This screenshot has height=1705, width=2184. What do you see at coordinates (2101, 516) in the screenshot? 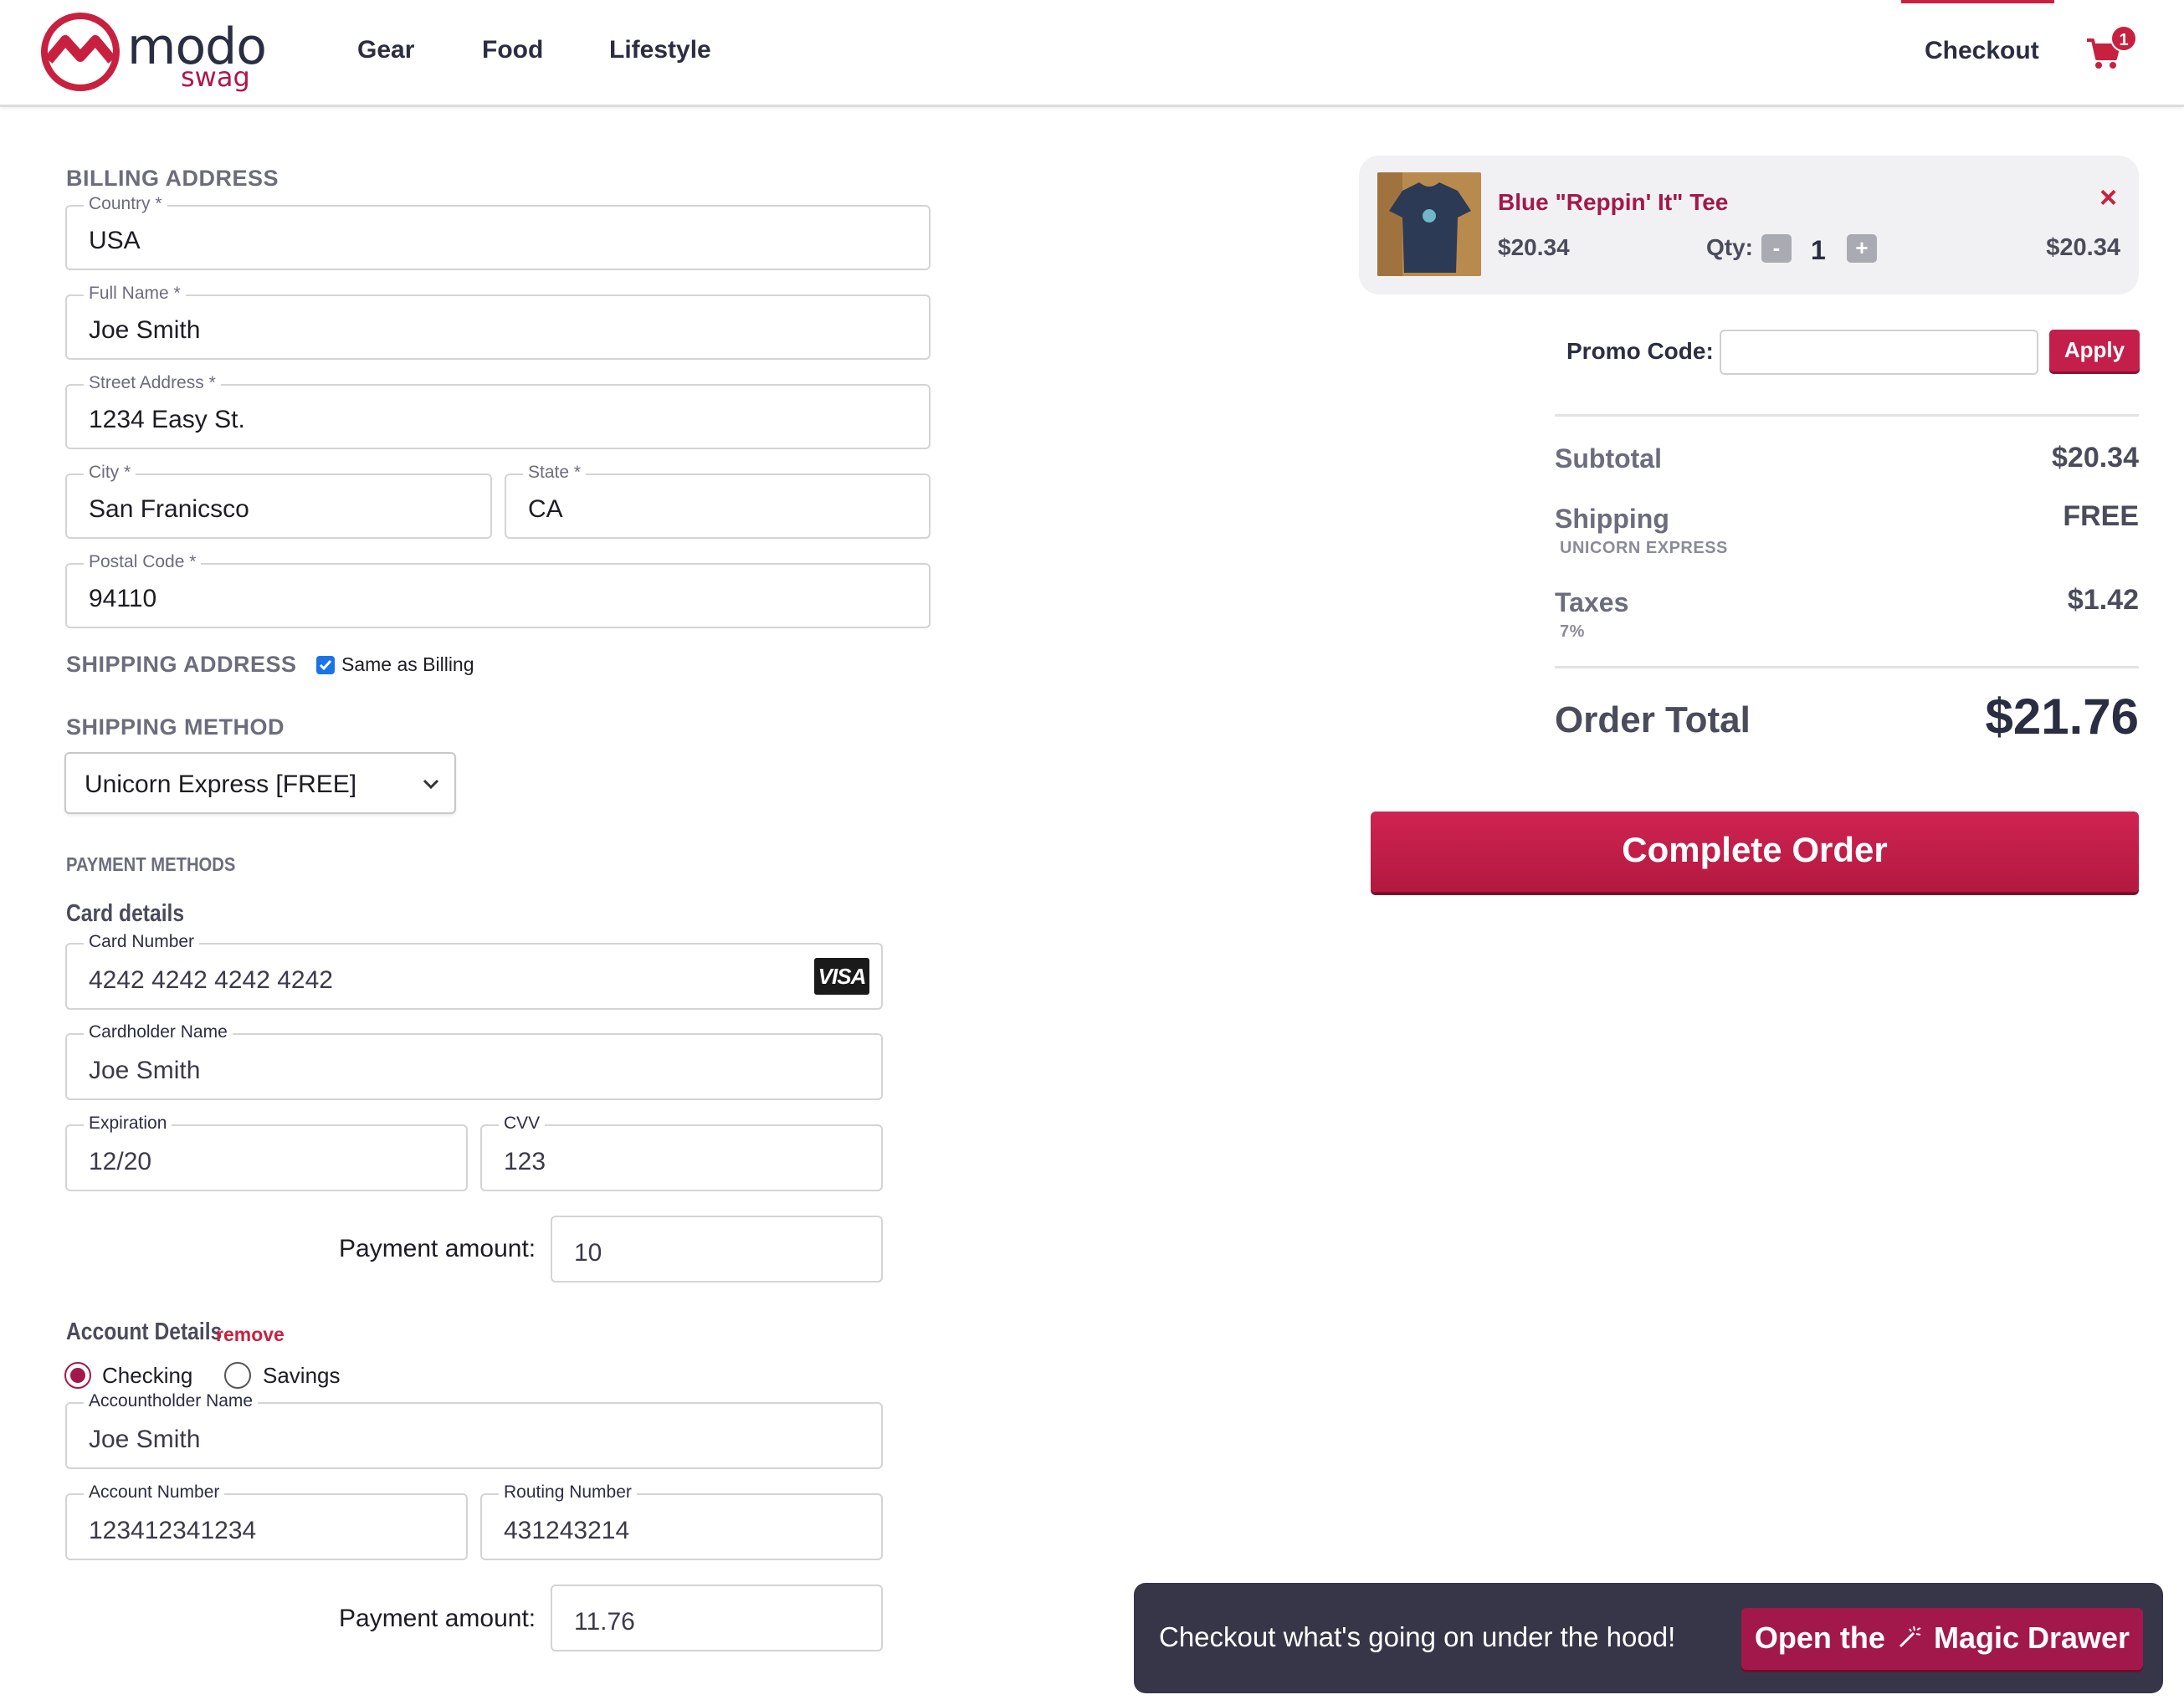
I see `shipping-value: FREE` at bounding box center [2101, 516].